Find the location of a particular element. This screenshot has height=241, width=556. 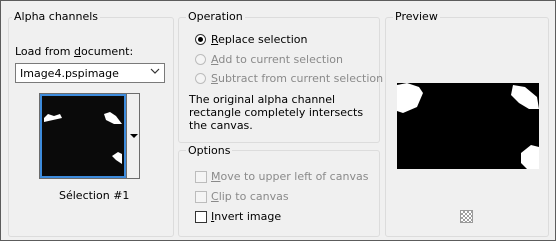

checkerboard-icon is located at coordinates (466, 216).